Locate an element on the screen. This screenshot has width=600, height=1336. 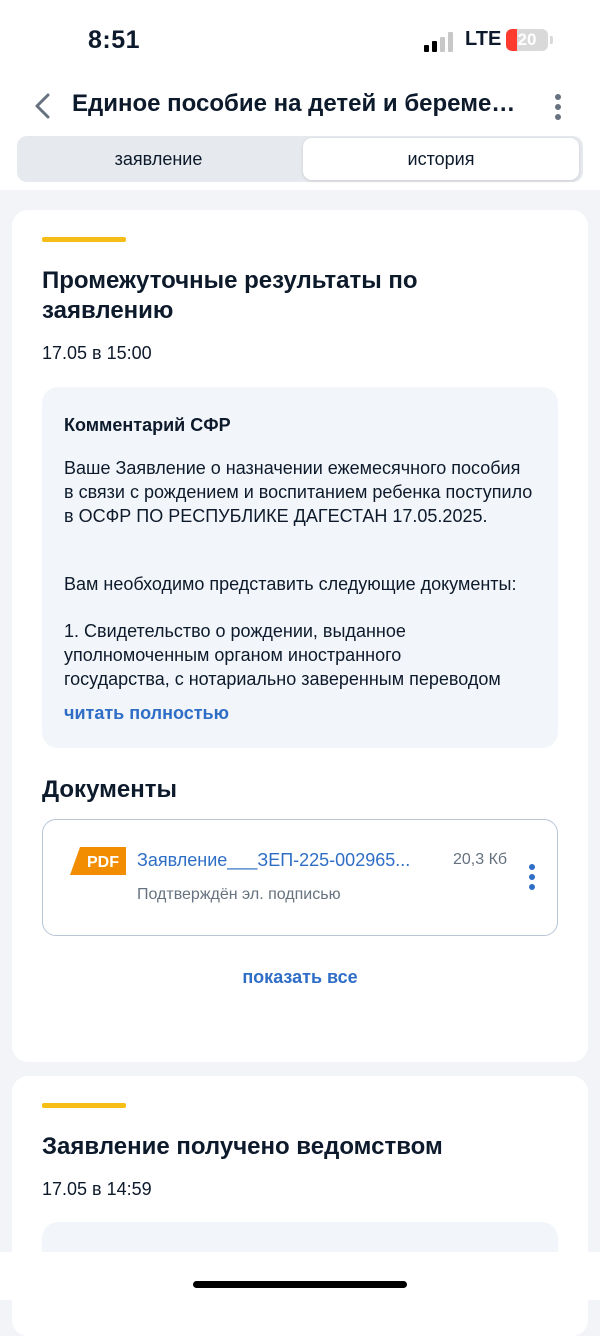
event-title: Промежуточные результаты по заявлению is located at coordinates (230, 295).